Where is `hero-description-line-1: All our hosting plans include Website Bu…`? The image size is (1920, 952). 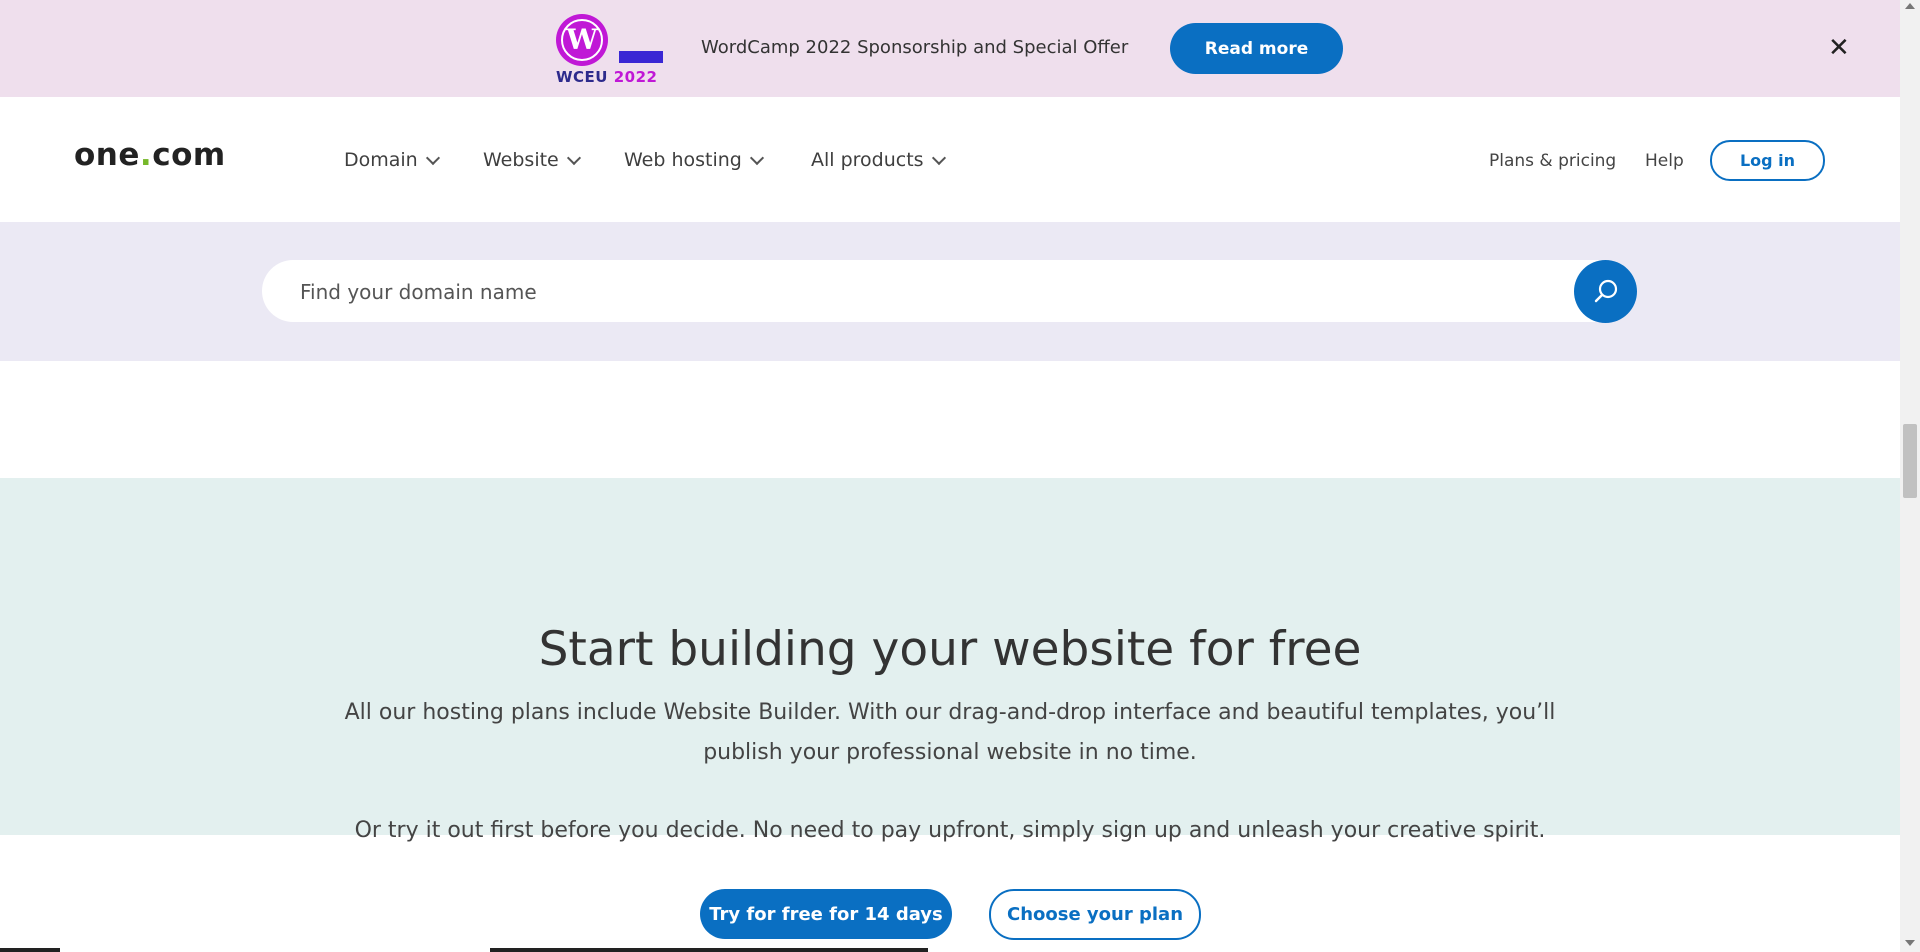
hero-description-line-1: All our hosting plans include Website Bu… is located at coordinates (950, 712).